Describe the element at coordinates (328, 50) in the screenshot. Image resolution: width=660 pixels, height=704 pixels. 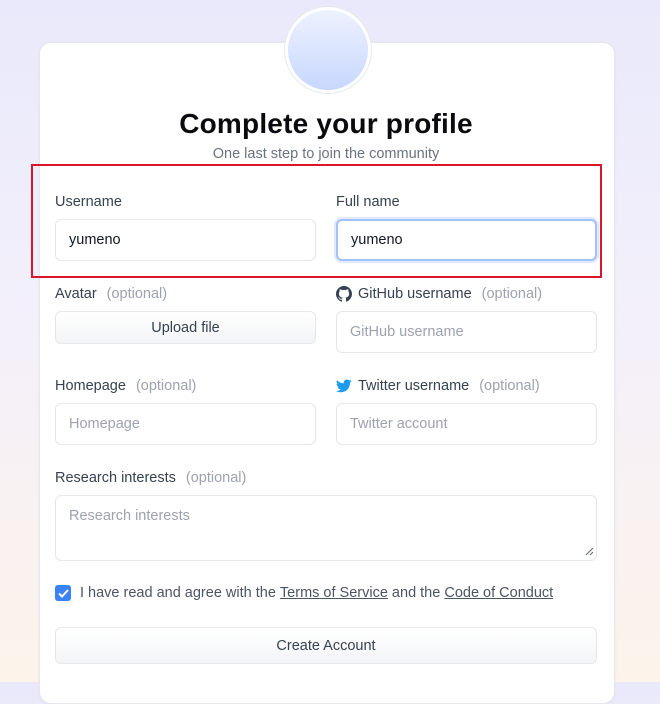
I see `avatar-preview` at that location.